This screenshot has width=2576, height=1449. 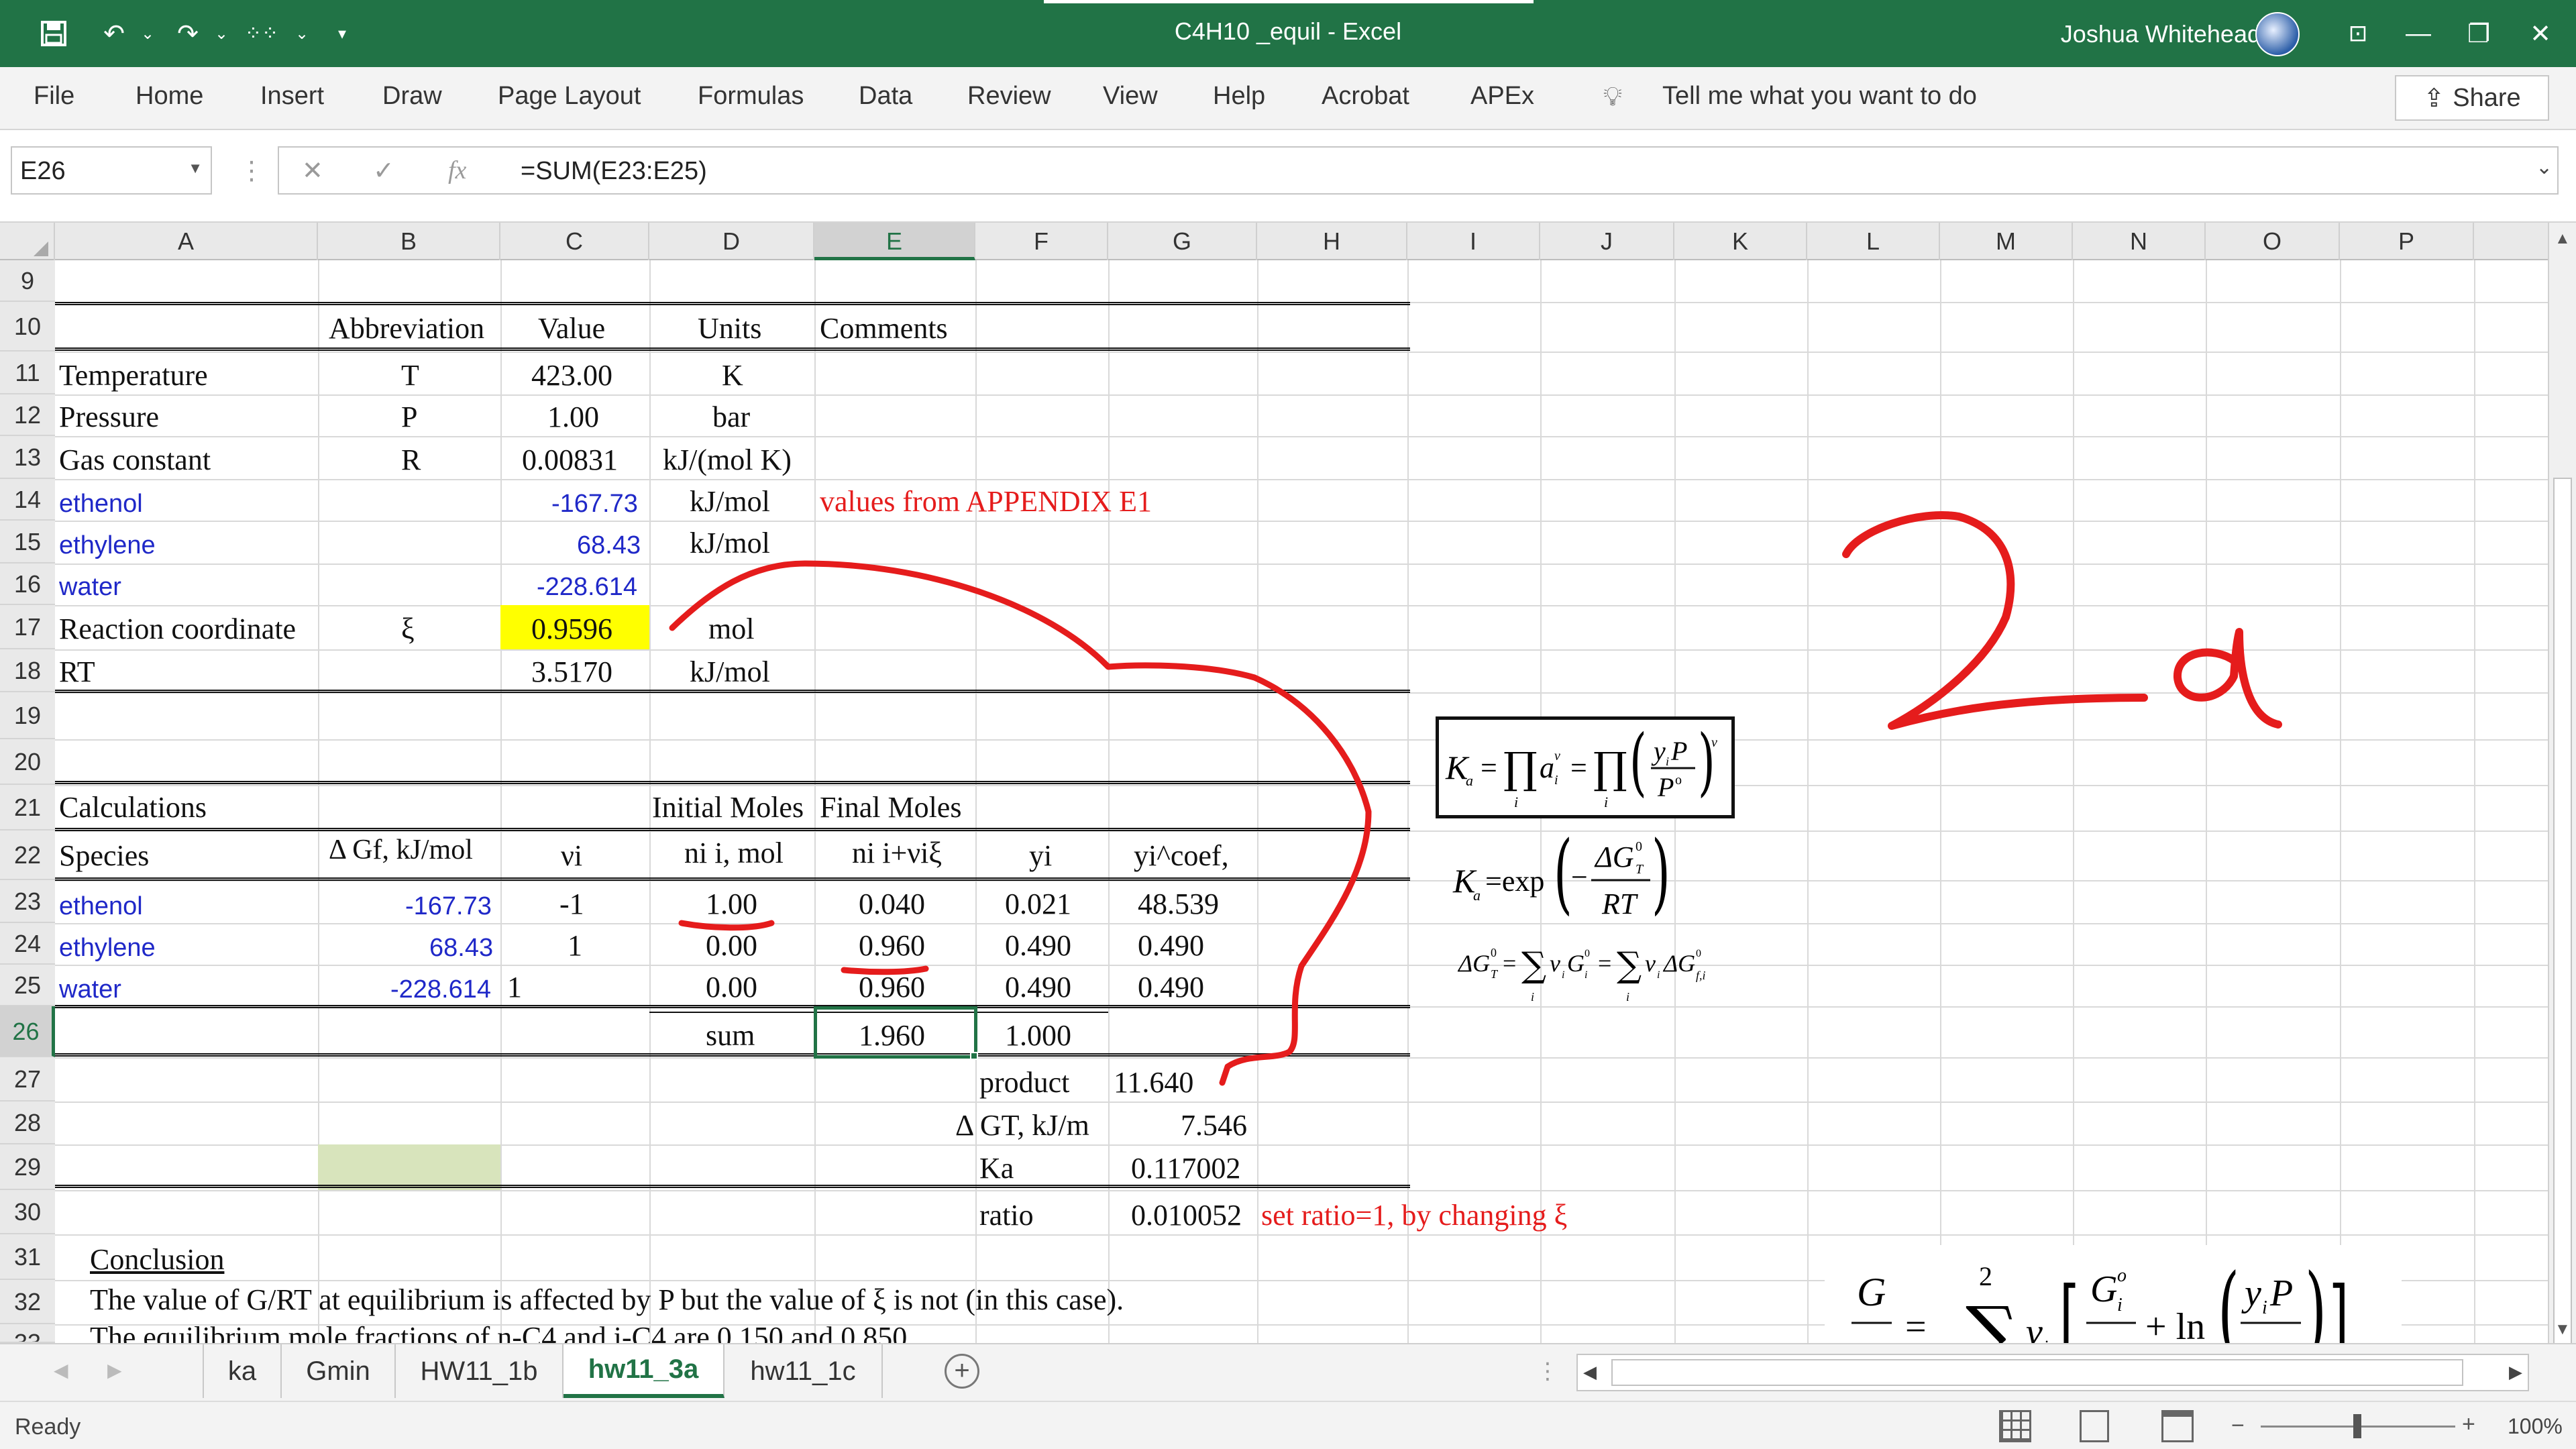 I want to click on close-icon: ✕, so click(x=2540, y=33).